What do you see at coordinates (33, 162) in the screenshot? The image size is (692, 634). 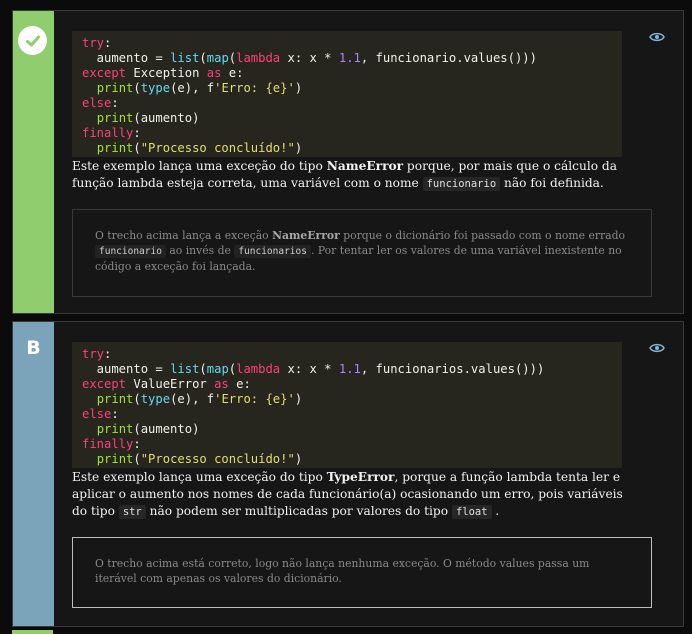 I see `option-status-strip` at bounding box center [33, 162].